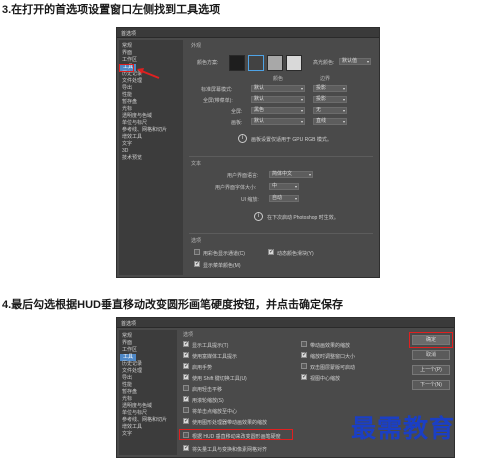  Describe the element at coordinates (188, 335) in the screenshot. I see `options-group-label: 选项` at that location.